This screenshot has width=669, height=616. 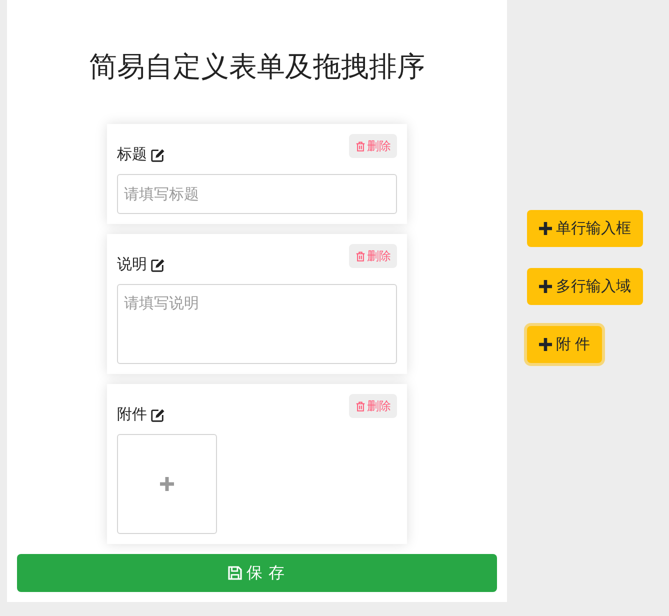 What do you see at coordinates (132, 265) in the screenshot?
I see `field-label: 说明` at bounding box center [132, 265].